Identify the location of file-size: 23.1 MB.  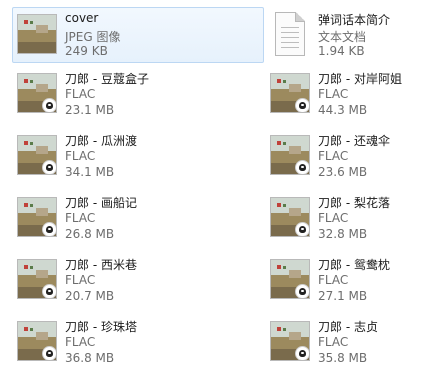
(90, 110).